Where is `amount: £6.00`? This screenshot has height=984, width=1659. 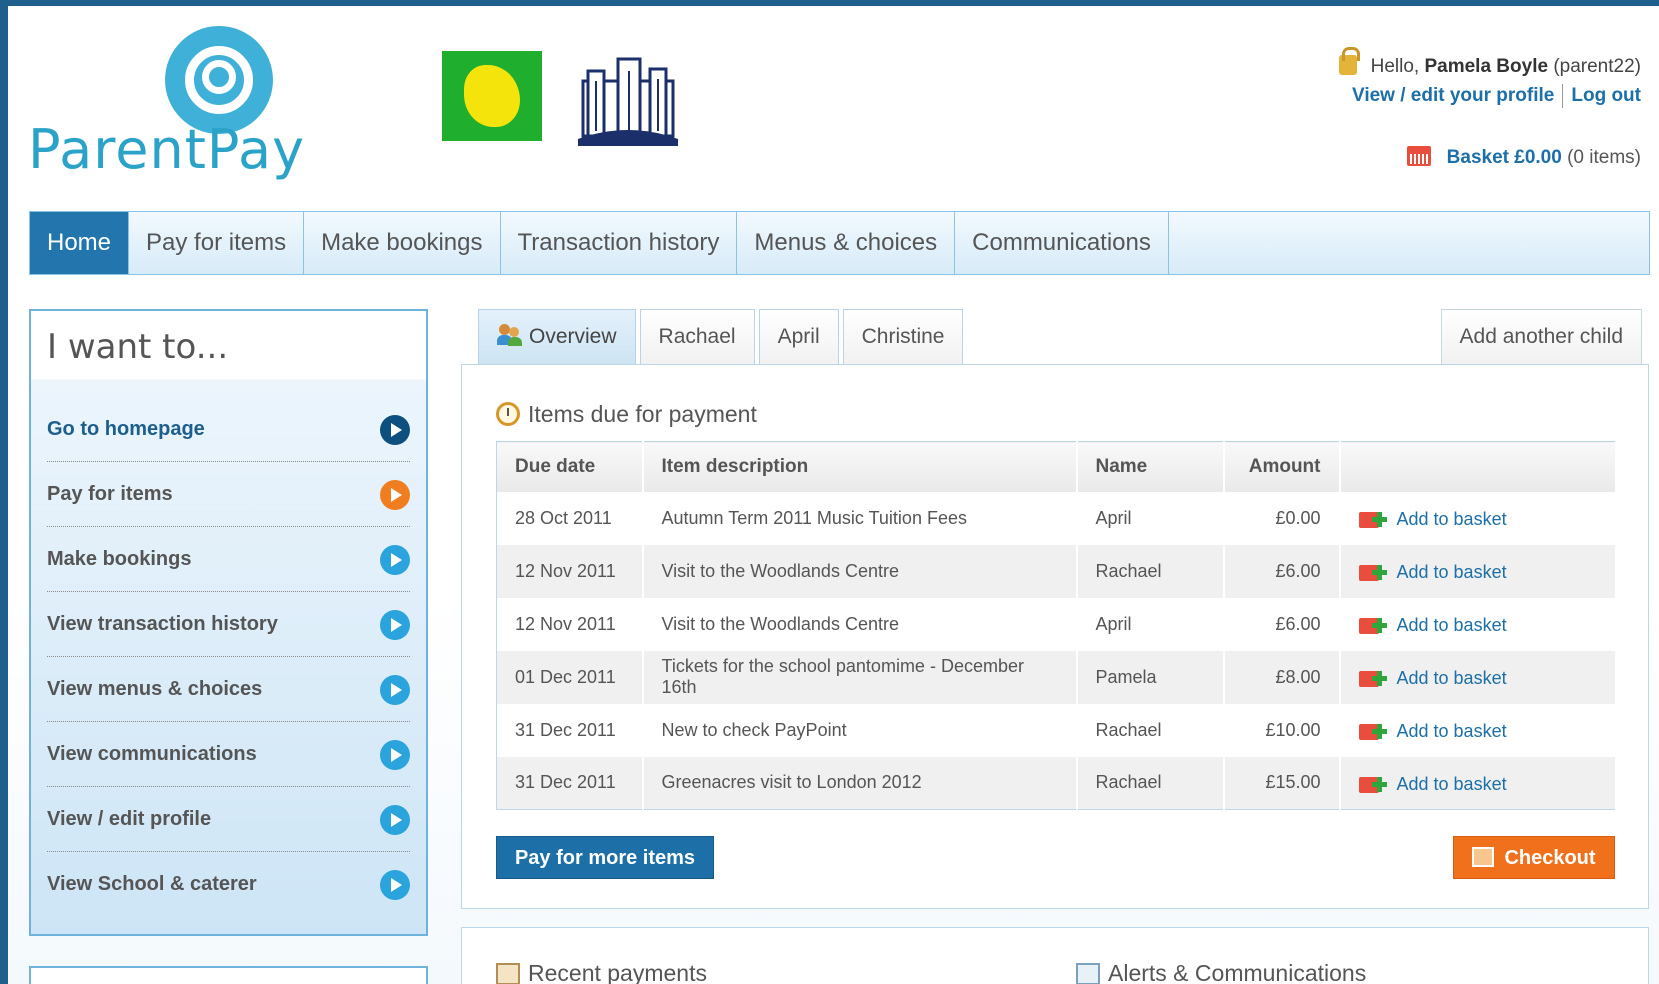 amount: £6.00 is located at coordinates (1282, 571).